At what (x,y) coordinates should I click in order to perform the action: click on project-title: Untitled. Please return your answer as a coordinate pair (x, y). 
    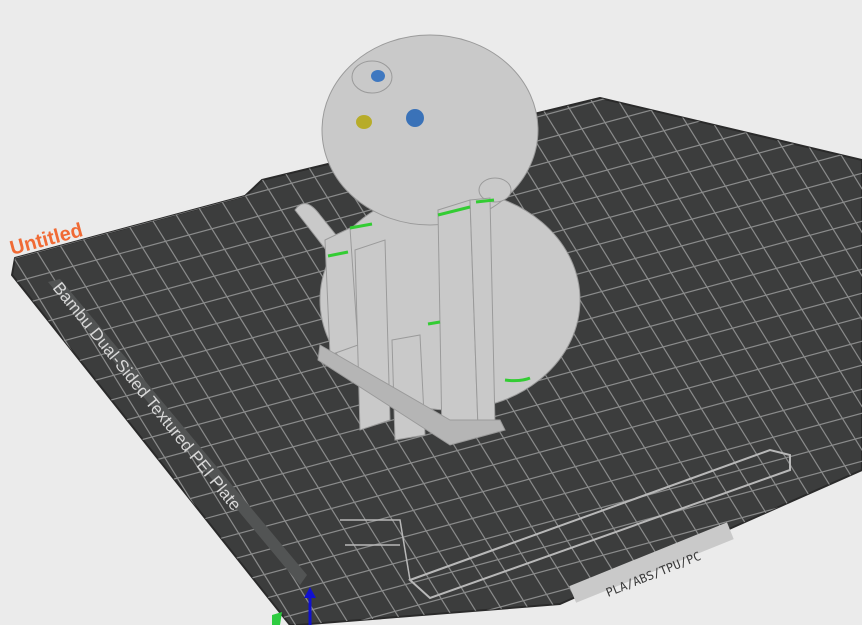
    Looking at the image, I should click on (47, 239).